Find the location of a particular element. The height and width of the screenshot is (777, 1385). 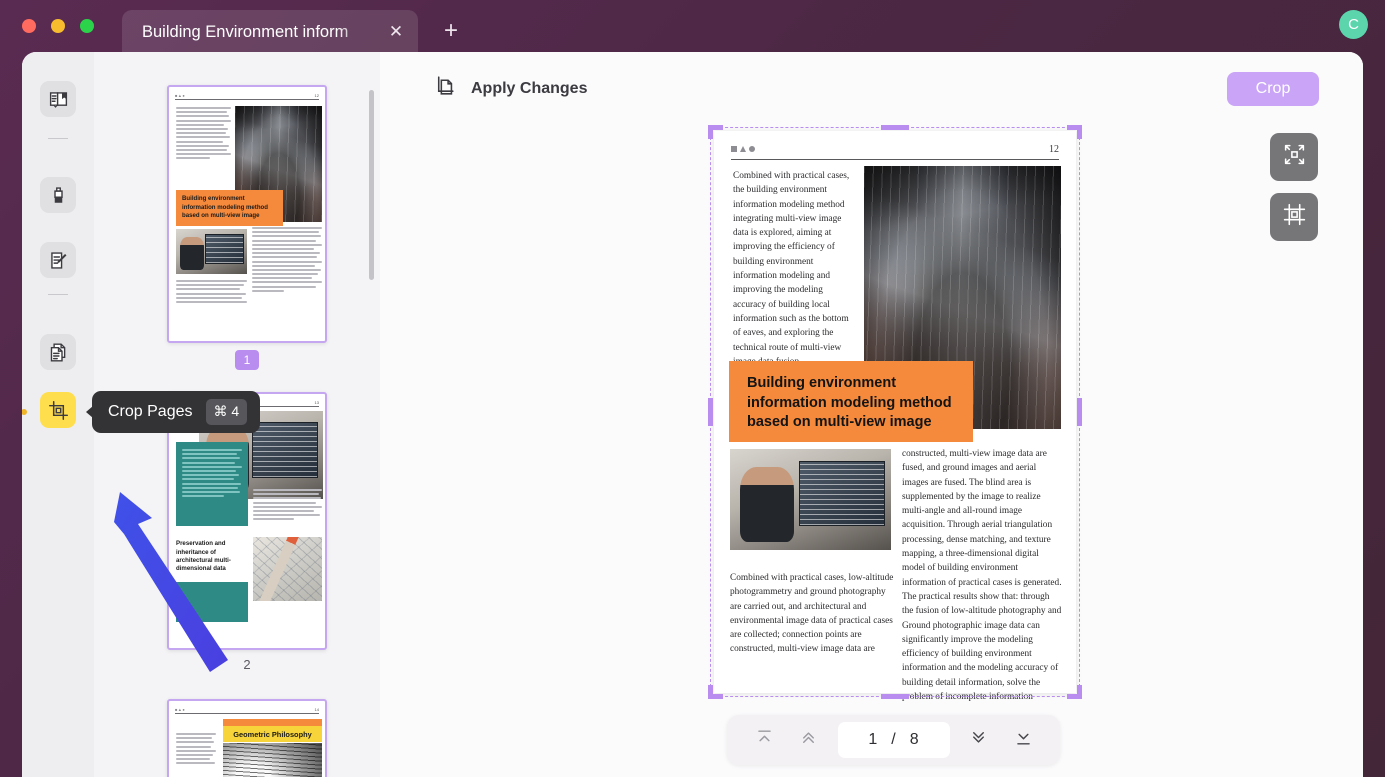

first-page-icon is located at coordinates (764, 740).